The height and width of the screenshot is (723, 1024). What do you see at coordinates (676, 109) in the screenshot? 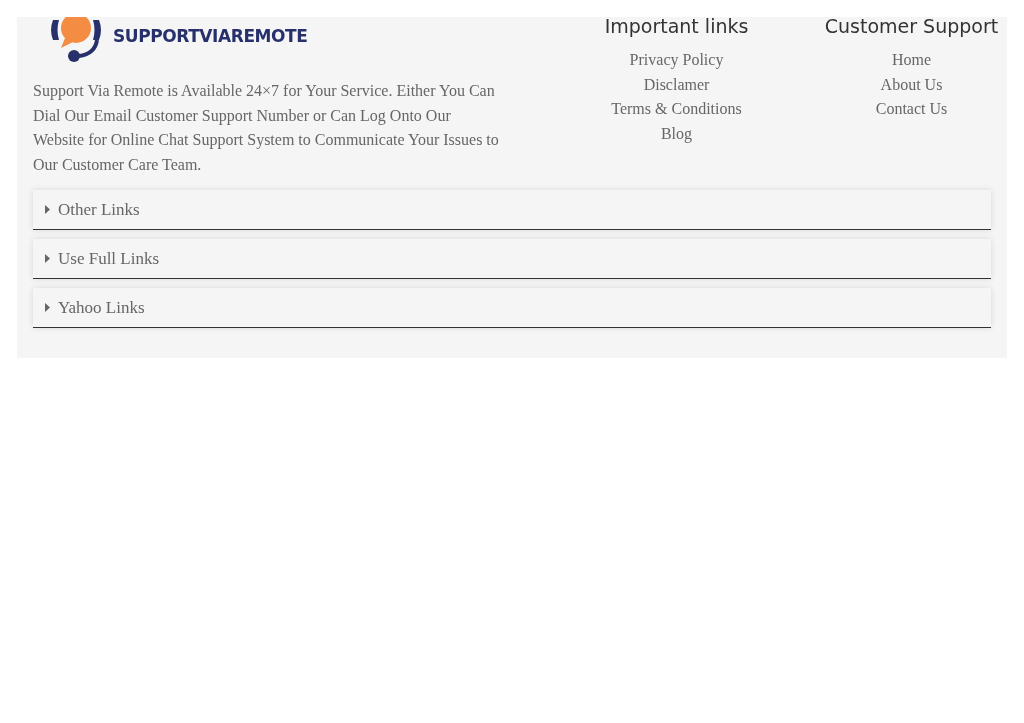
I see `footer-link: Terms & Conditions` at bounding box center [676, 109].